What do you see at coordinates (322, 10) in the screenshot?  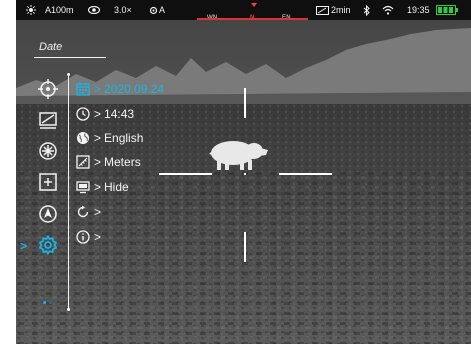 I see `auto-shutdown-icon` at bounding box center [322, 10].